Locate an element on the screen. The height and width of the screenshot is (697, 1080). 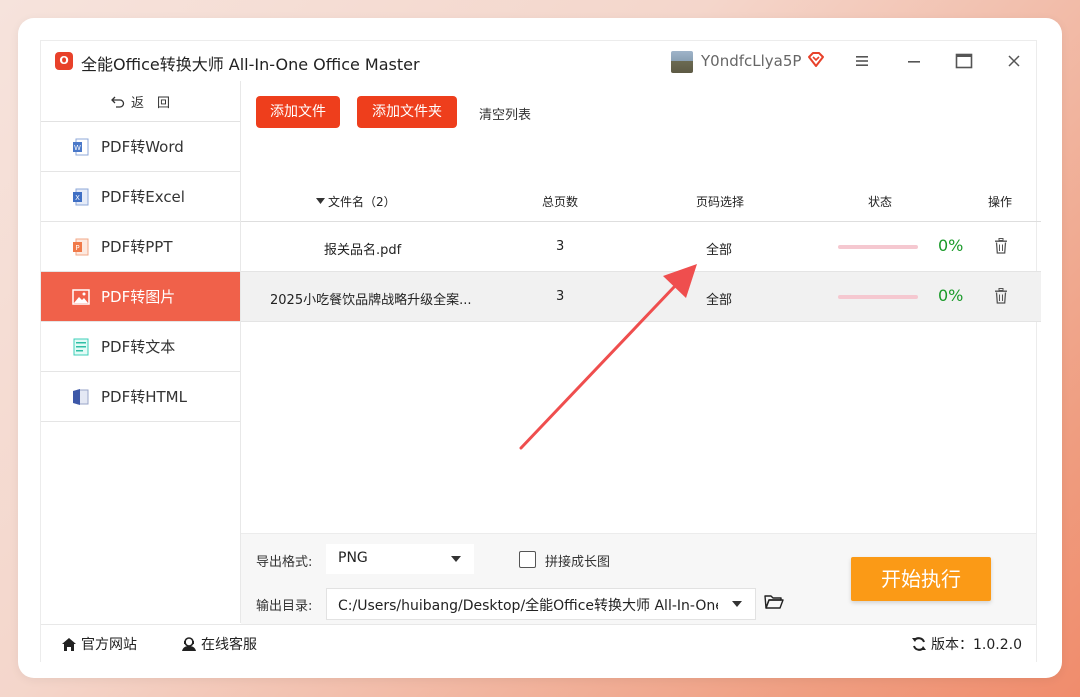
sidebar-item-pdf-to-html: PDF转HTML is located at coordinates (140, 397).